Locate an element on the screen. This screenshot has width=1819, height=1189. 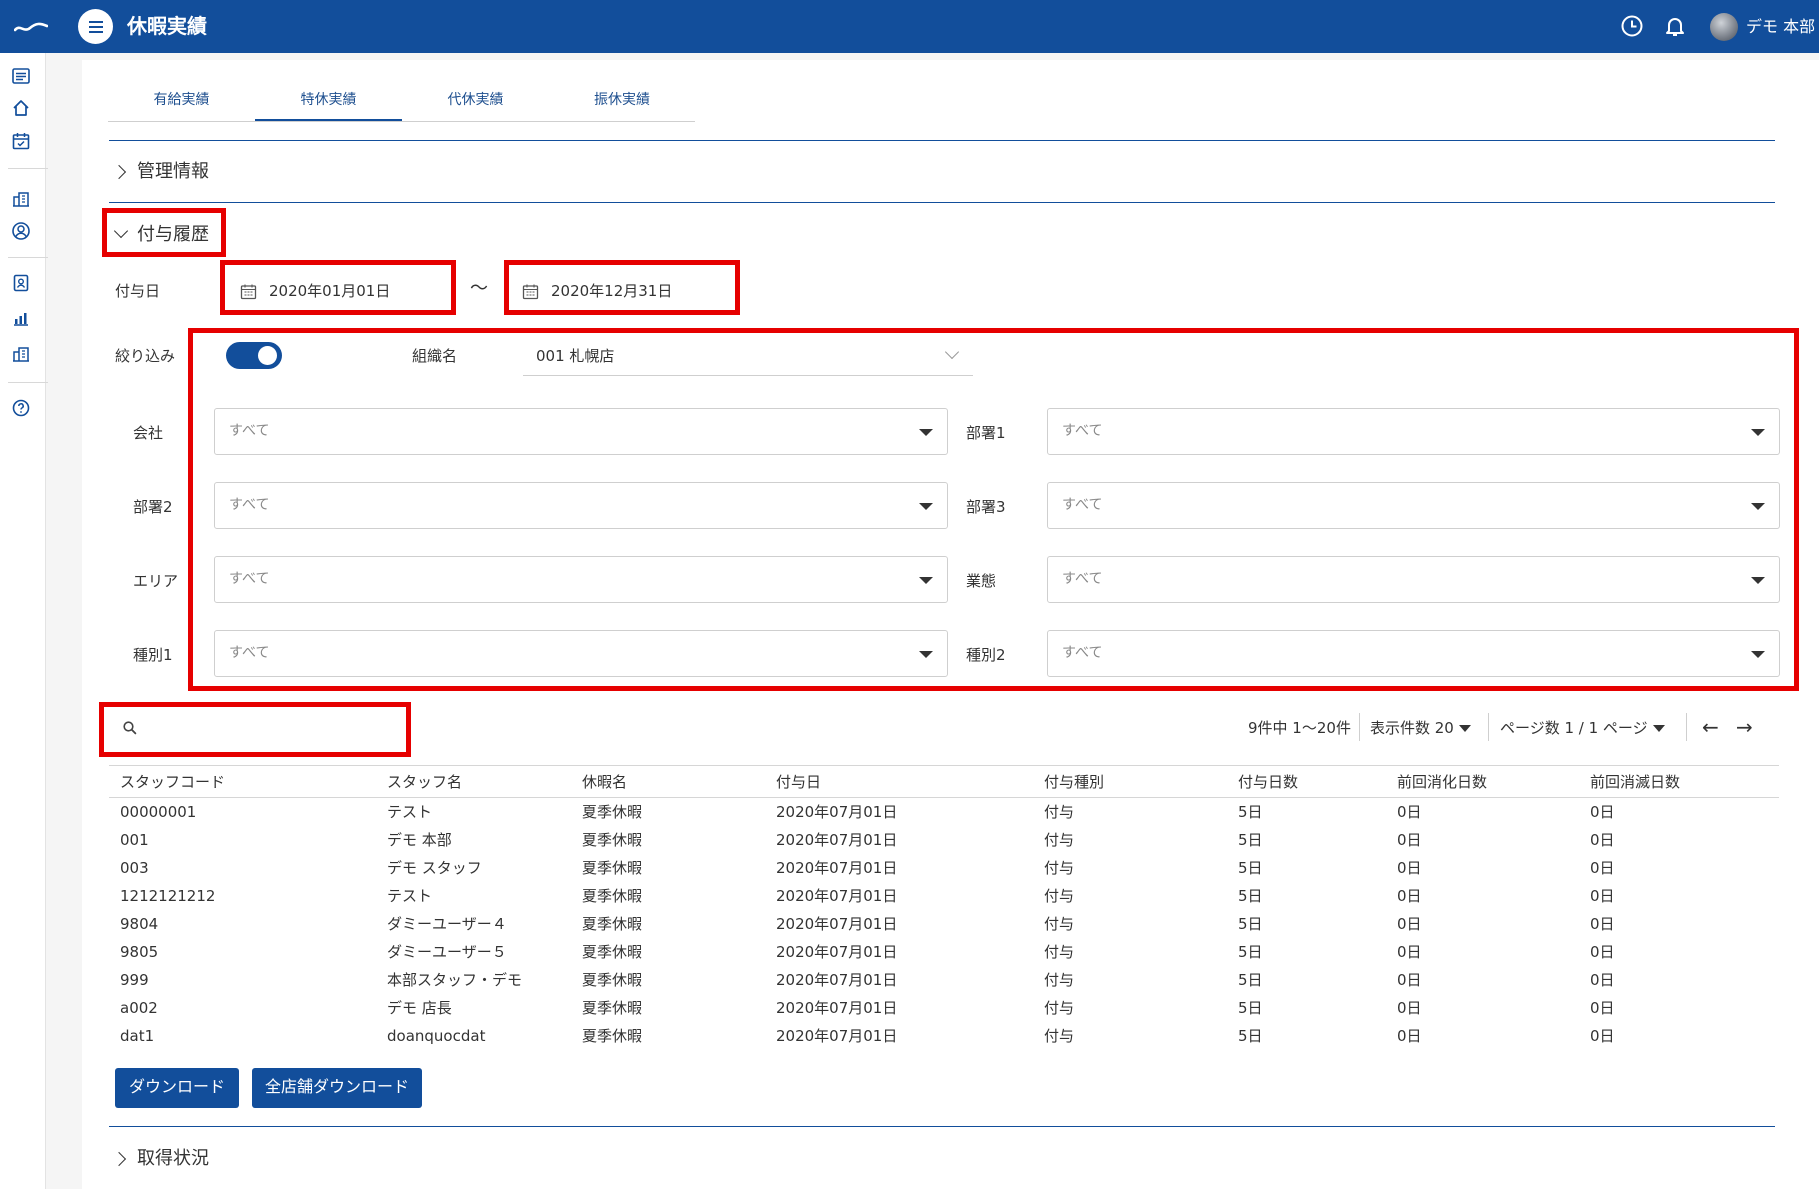
table-row: 003 デモ スタッフ 夏季休暇 2020年07月01日 付与 5日 0日 0日 is located at coordinates (944, 868).